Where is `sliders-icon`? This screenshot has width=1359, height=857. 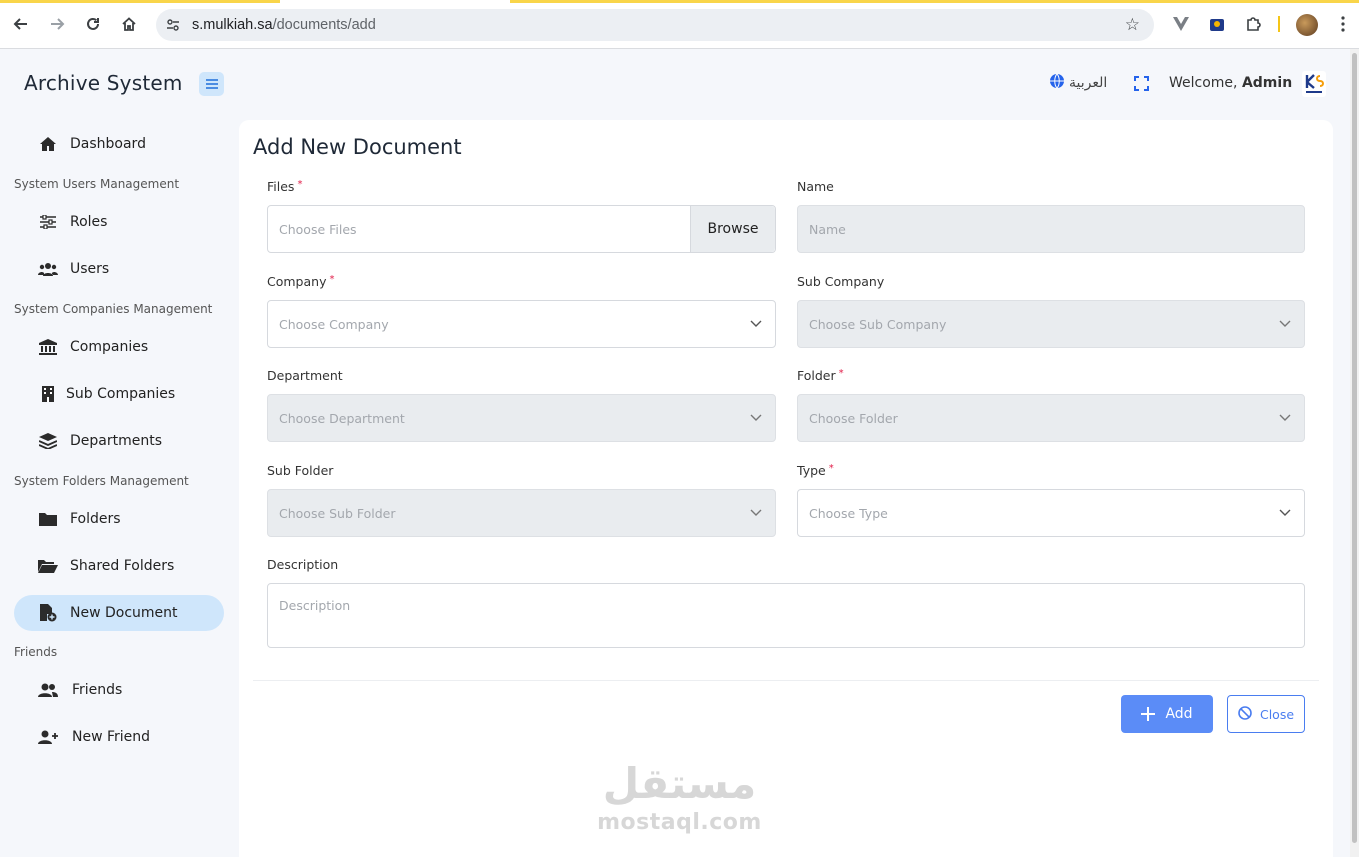 sliders-icon is located at coordinates (48, 222).